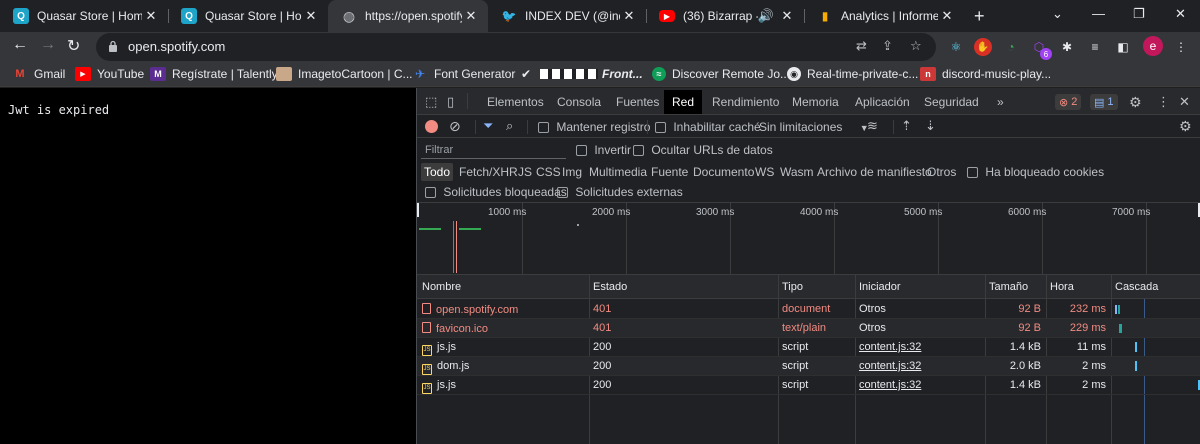  What do you see at coordinates (874, 172) in the screenshot?
I see `filter-manifest: Archivo de manifiesto` at bounding box center [874, 172].